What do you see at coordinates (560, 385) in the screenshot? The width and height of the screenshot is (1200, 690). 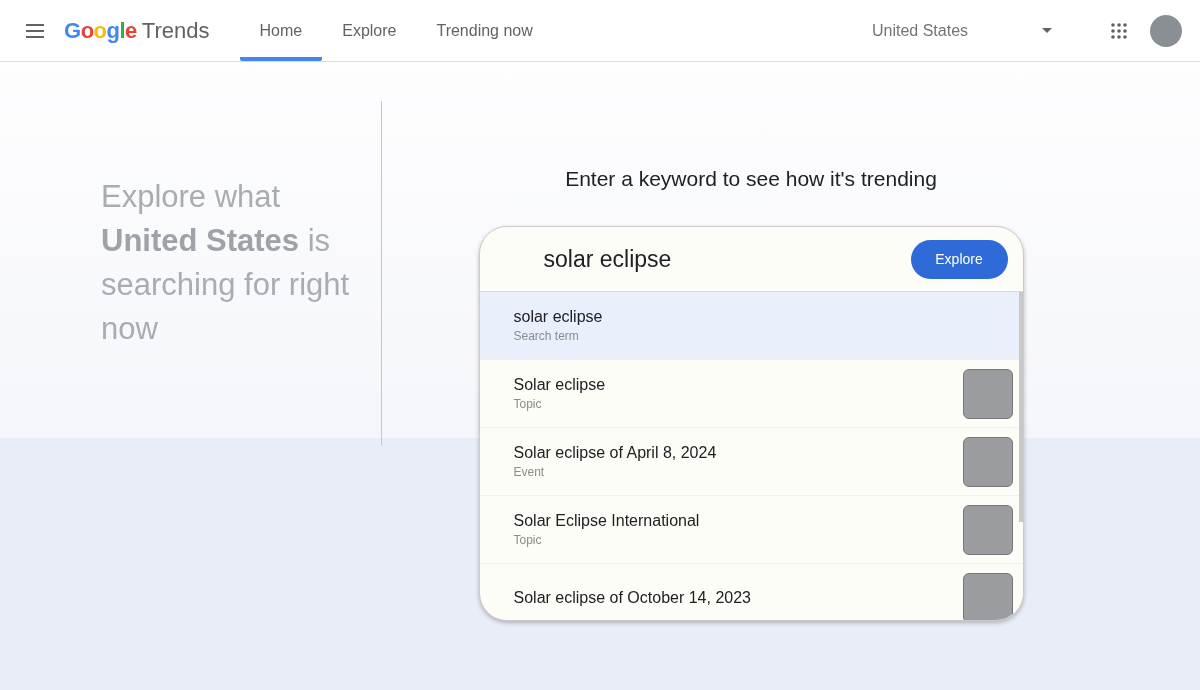 I see `suggestion-title: Solar eclipse` at bounding box center [560, 385].